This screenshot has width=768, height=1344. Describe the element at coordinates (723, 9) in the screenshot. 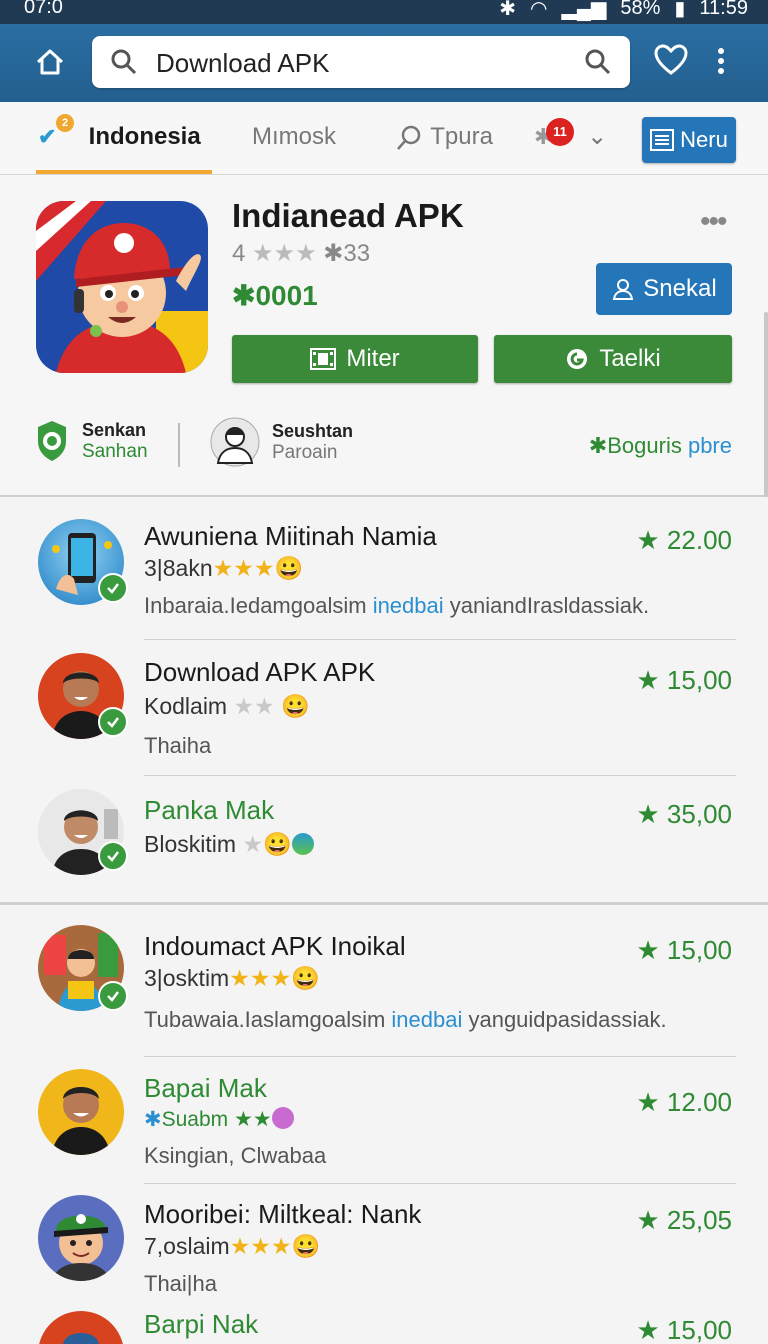

I see `status-clock: 11:59` at that location.